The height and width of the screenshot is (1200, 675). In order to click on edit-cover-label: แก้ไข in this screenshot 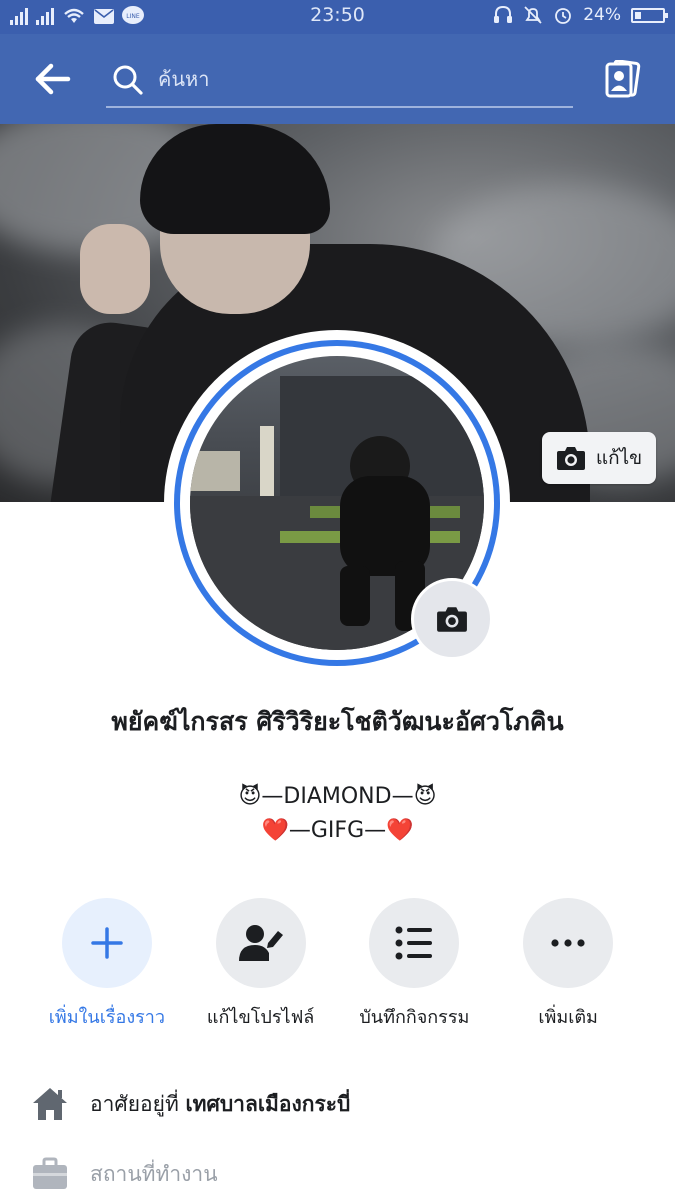, I will do `click(619, 458)`.